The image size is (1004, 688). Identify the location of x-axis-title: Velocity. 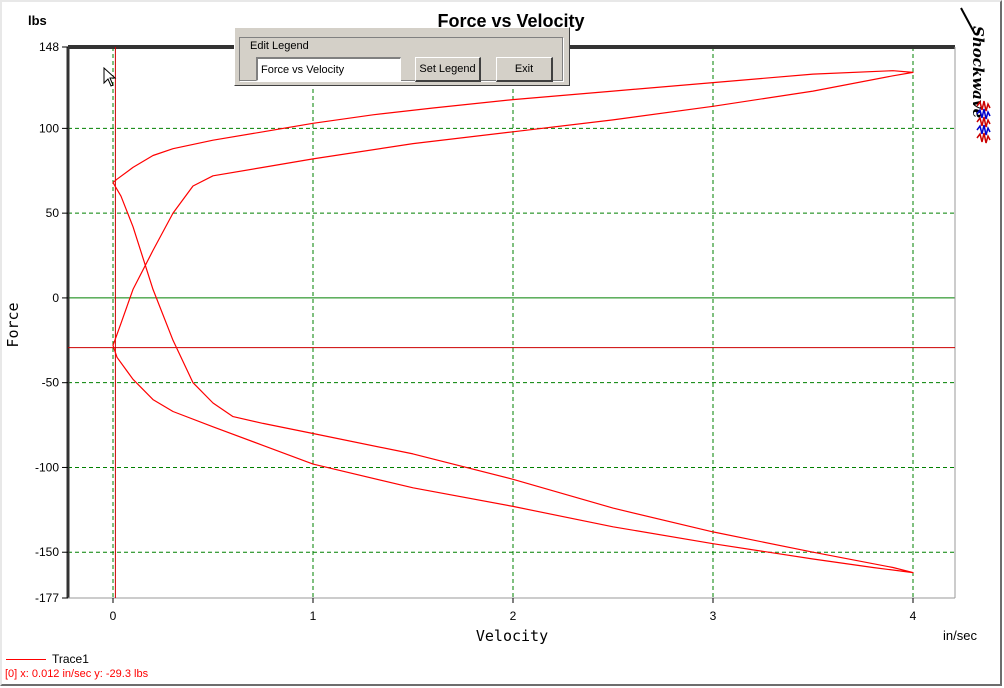
(512, 636).